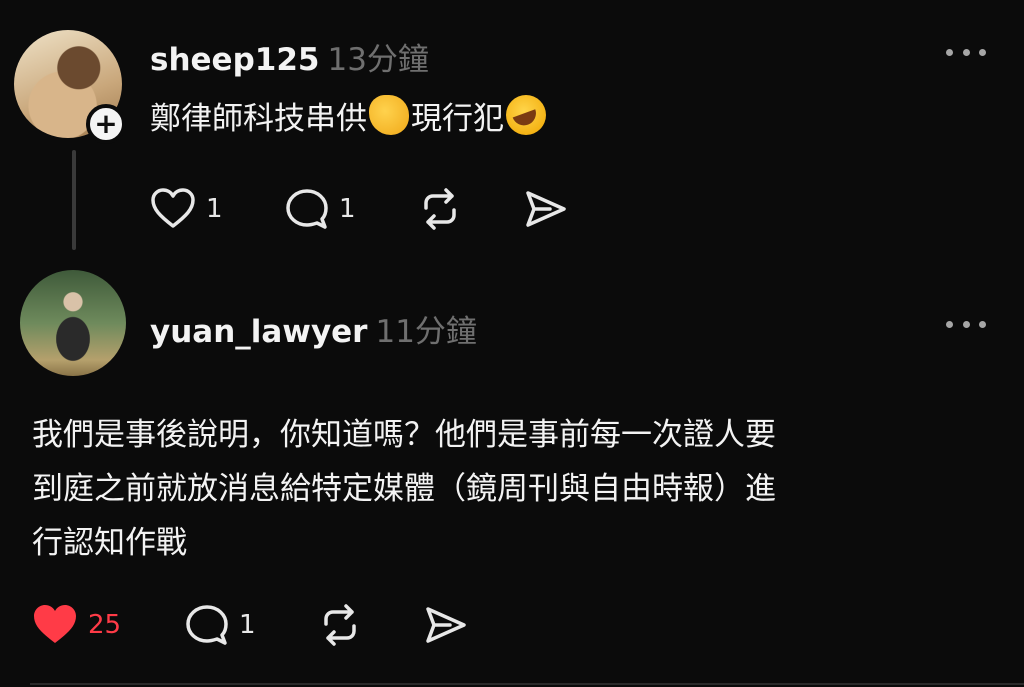 This screenshot has width=1024, height=687. I want to click on avatar-yuan-lawyer, so click(73, 323).